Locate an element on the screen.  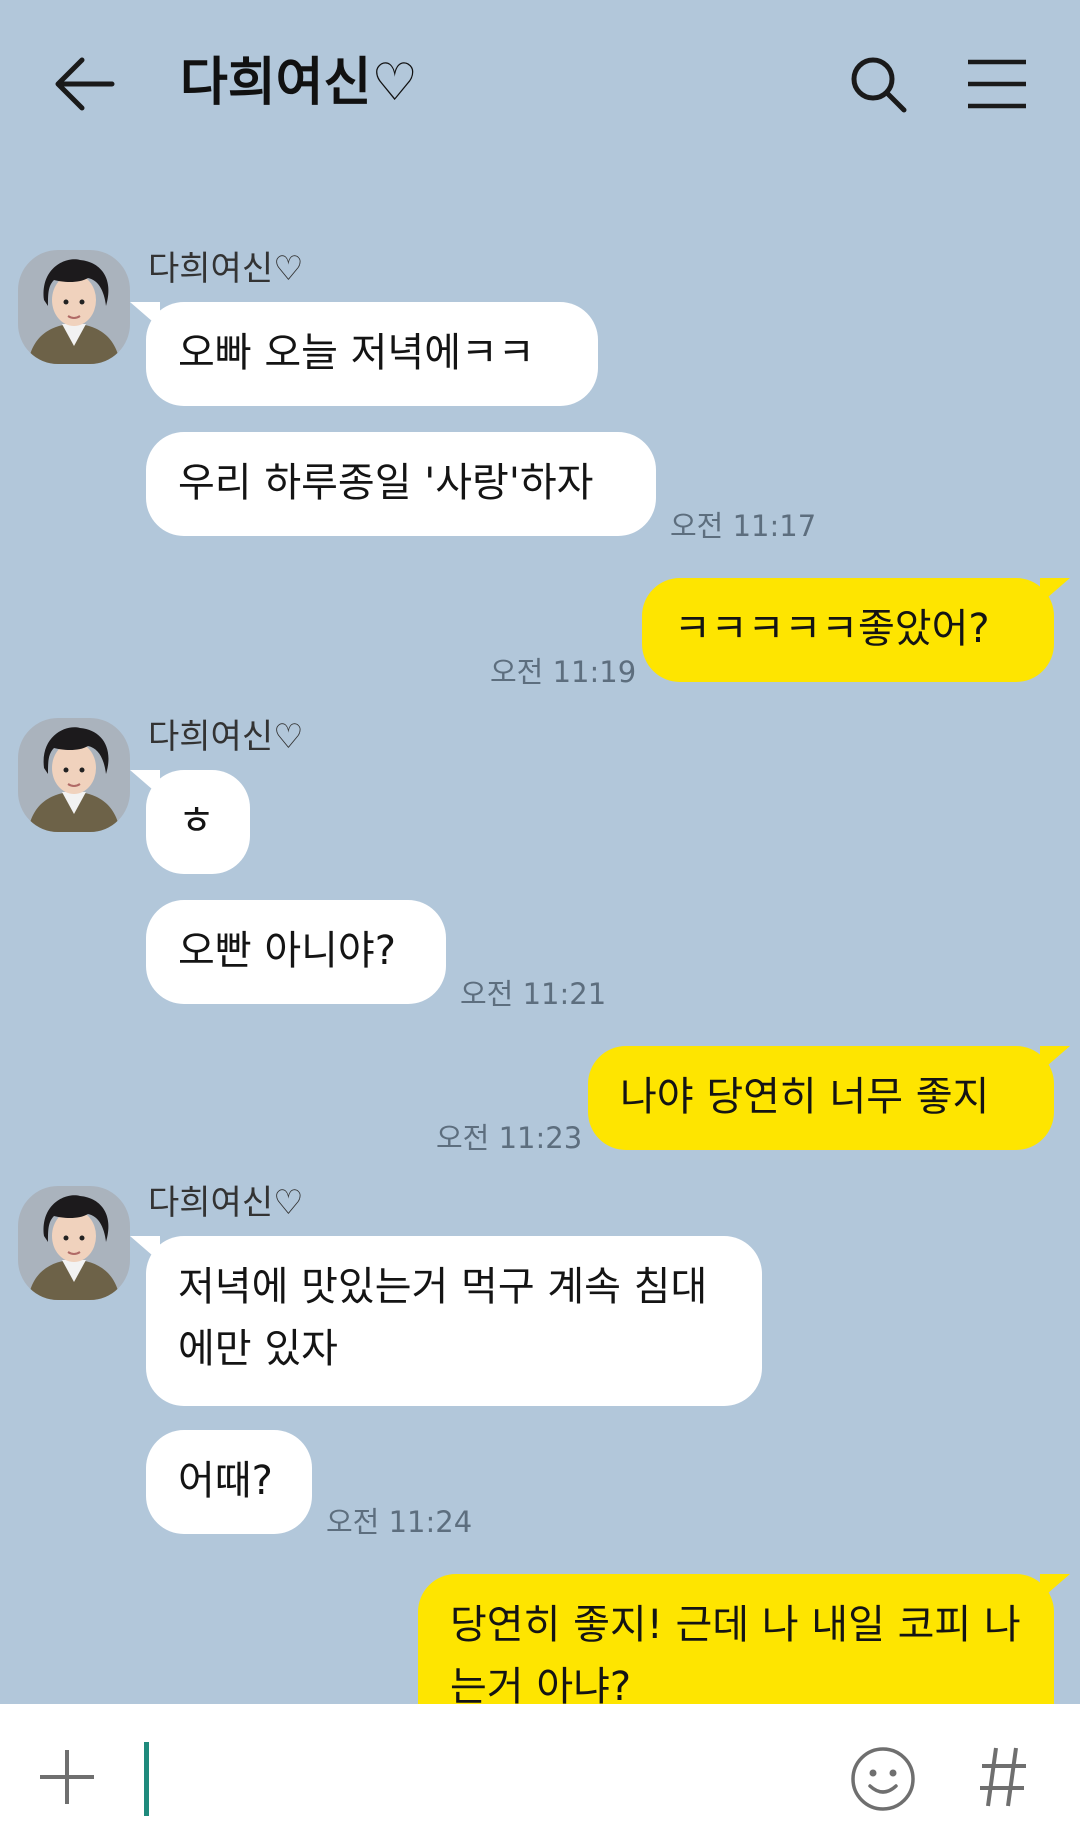
plus-icon is located at coordinates (67, 1777).